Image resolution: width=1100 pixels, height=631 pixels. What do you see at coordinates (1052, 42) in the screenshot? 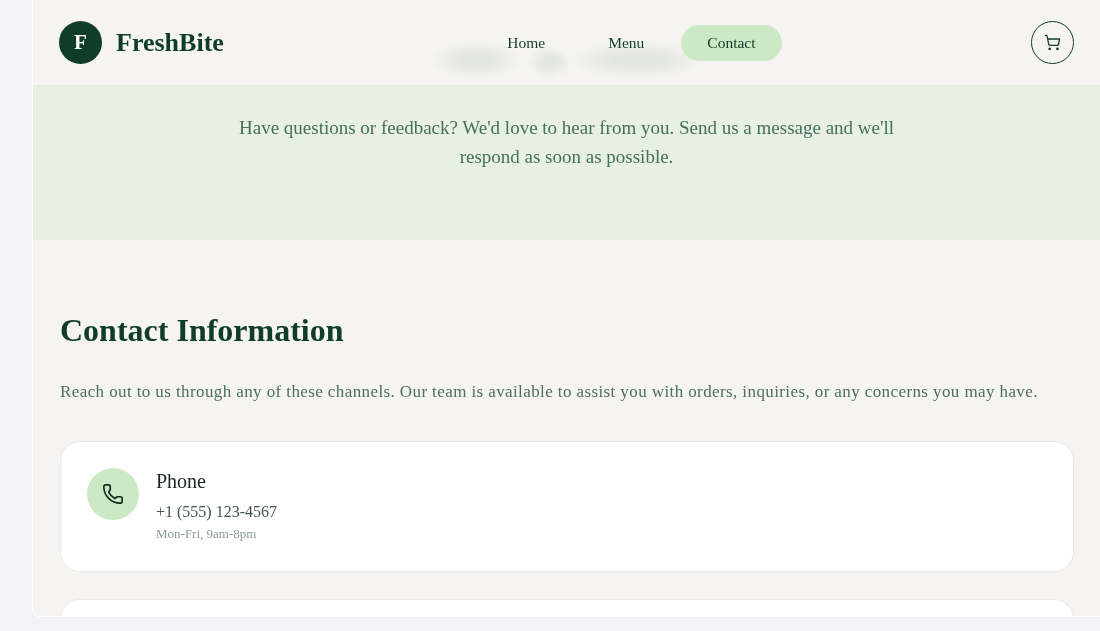
I see `cart-icon` at bounding box center [1052, 42].